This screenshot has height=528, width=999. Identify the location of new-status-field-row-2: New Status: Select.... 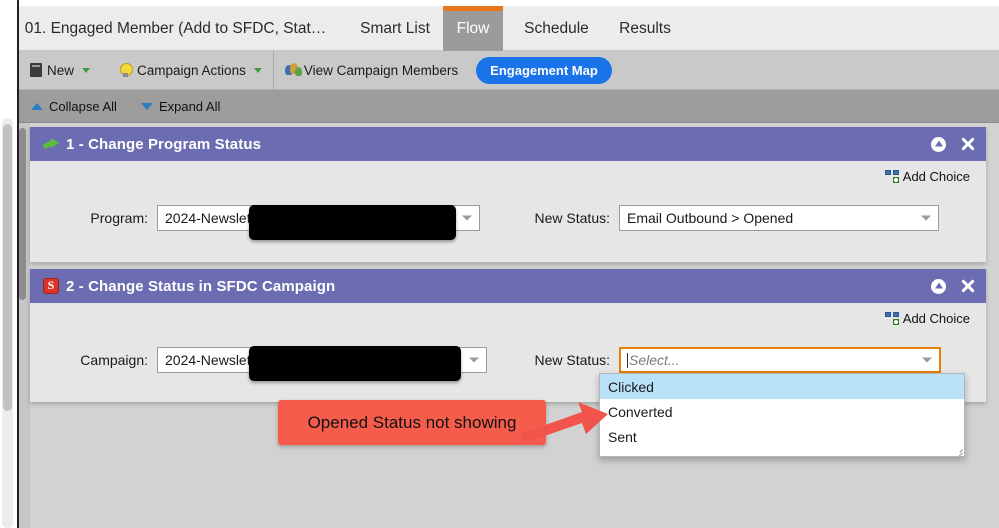
(729, 360).